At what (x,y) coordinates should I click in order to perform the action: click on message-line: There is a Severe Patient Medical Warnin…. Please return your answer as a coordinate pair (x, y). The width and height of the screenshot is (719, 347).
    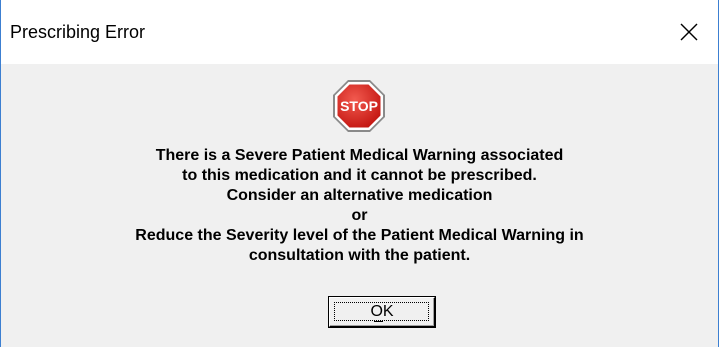
    Looking at the image, I should click on (359, 155).